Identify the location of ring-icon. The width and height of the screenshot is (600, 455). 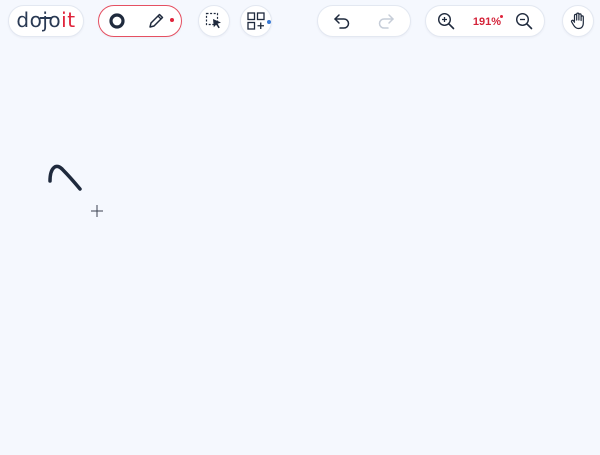
(117, 20).